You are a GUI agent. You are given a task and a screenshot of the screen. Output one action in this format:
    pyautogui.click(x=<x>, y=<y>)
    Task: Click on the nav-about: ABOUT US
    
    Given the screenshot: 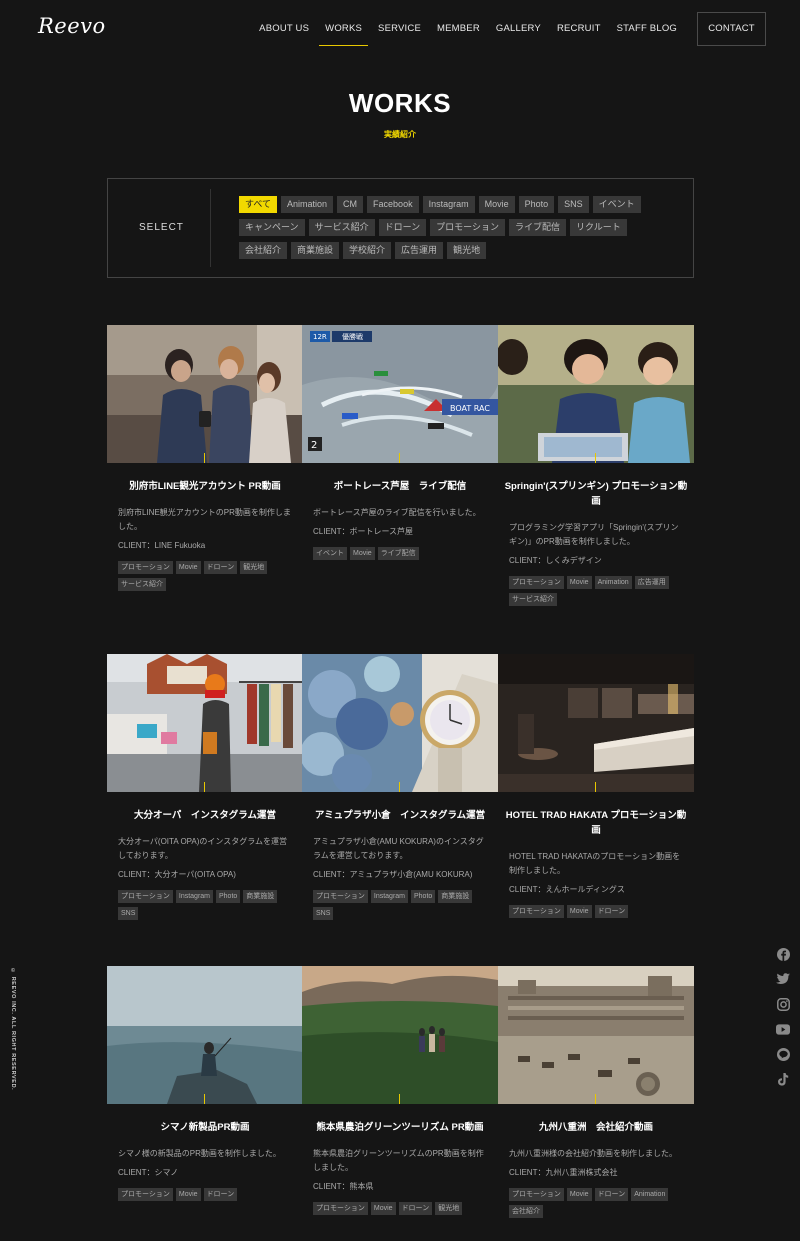 What is the action you would take?
    pyautogui.click(x=284, y=29)
    